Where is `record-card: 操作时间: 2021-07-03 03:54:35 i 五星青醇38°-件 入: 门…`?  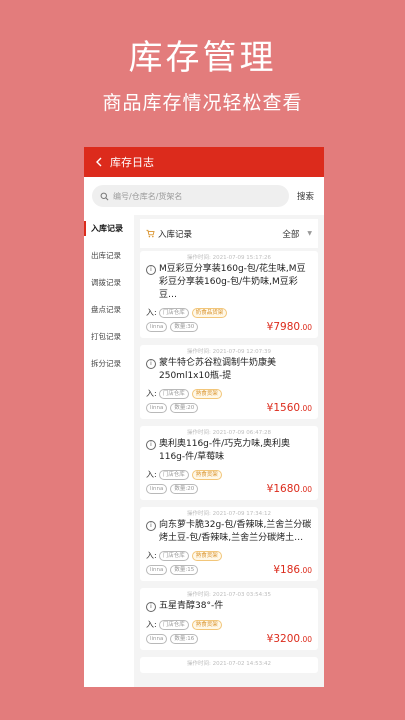
record-card: 操作时间: 2021-07-03 03:54:35 i 五星青醇38°-件 入: 门… is located at coordinates (229, 619).